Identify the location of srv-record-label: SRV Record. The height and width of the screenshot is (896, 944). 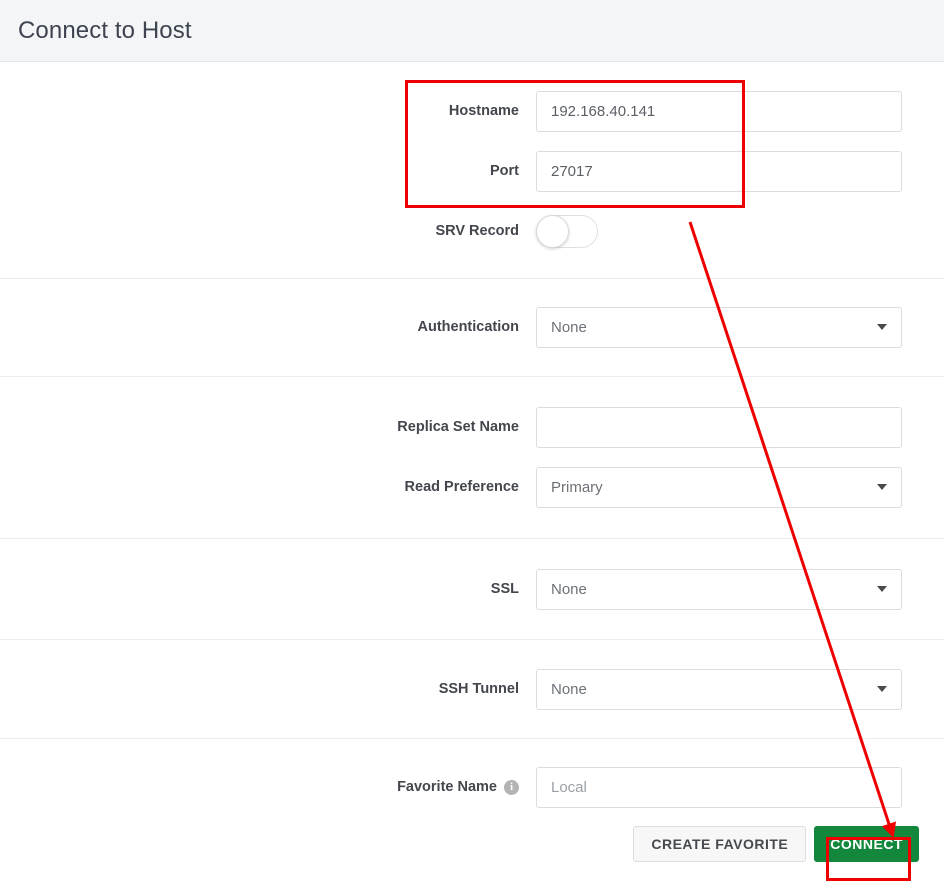
(477, 231).